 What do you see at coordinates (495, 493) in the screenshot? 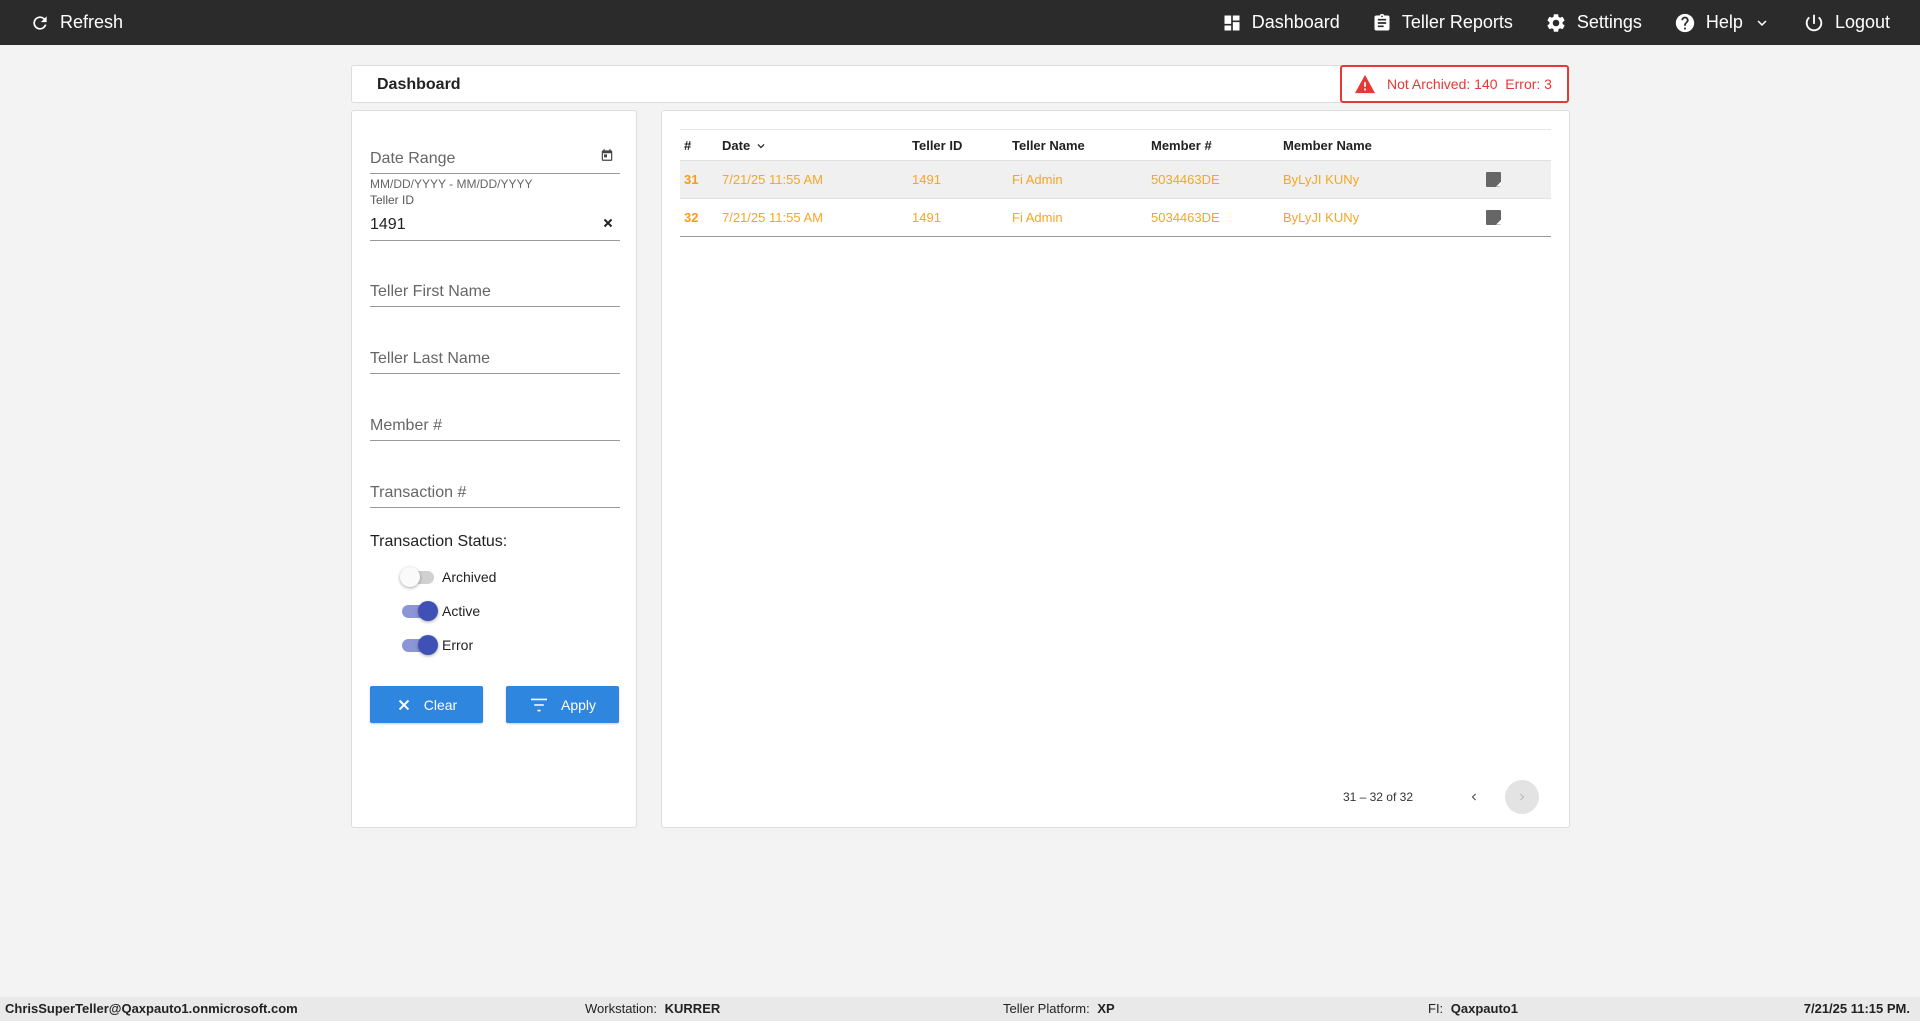
I see `transaction-number-field: Transaction #` at bounding box center [495, 493].